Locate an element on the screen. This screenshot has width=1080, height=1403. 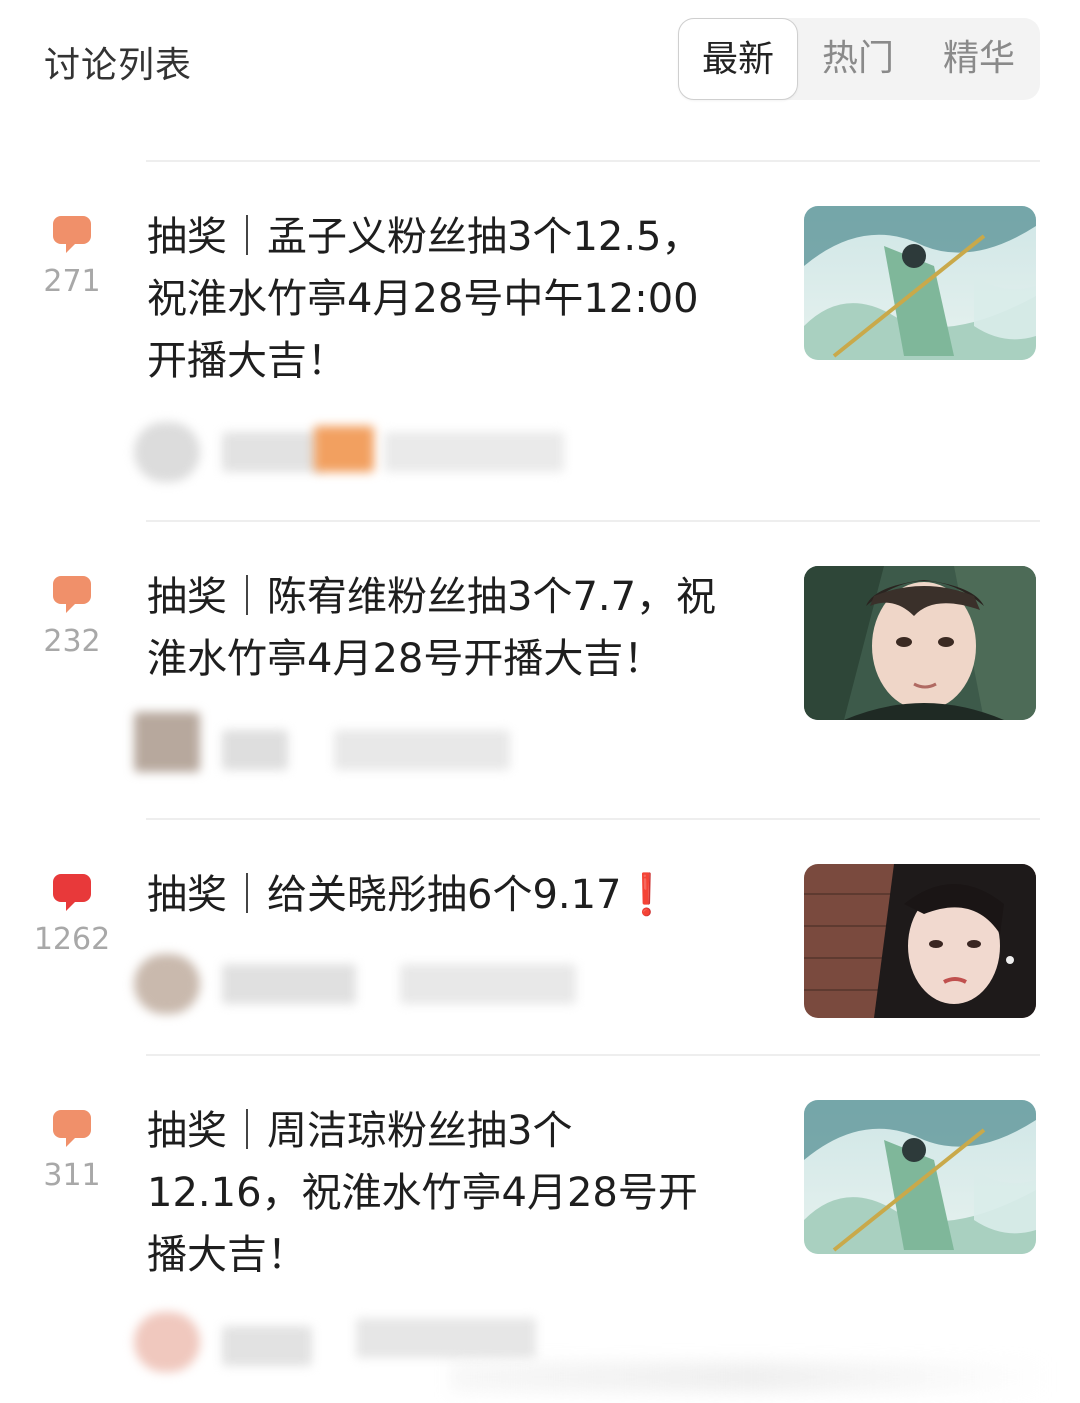
comment-count: 232 is located at coordinates (72, 641).